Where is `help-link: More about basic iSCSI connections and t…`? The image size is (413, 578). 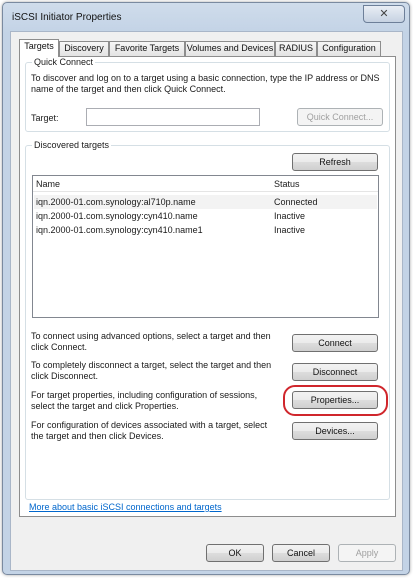
help-link: More about basic iSCSI connections and t… is located at coordinates (125, 507).